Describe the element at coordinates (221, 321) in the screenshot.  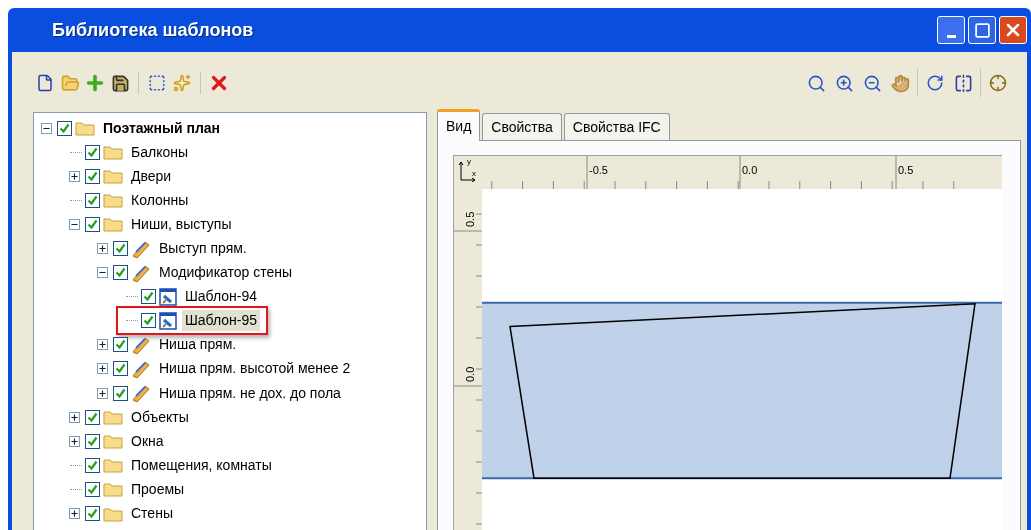
I see `tree-item-label: Шаблон-95` at that location.